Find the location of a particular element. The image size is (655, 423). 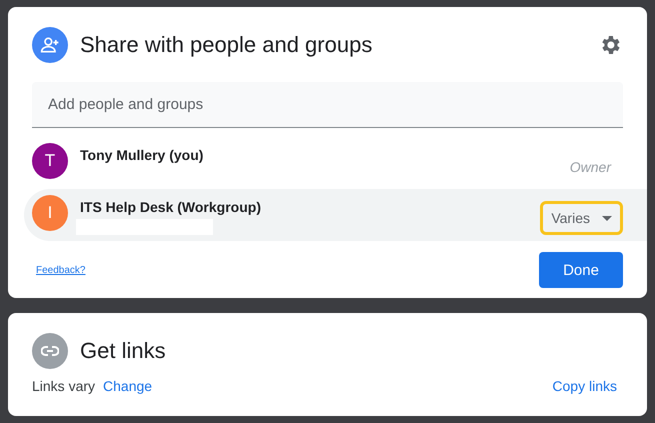

feedback-link: Feedback? is located at coordinates (61, 270).